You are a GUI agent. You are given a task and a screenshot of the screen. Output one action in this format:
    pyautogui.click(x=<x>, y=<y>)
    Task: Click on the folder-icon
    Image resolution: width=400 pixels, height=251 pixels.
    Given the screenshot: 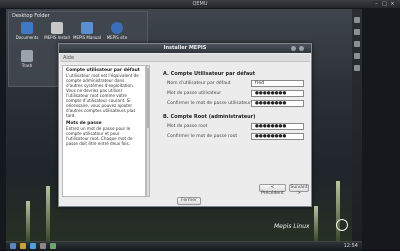 What is the action you would take?
    pyautogui.click(x=27, y=28)
    